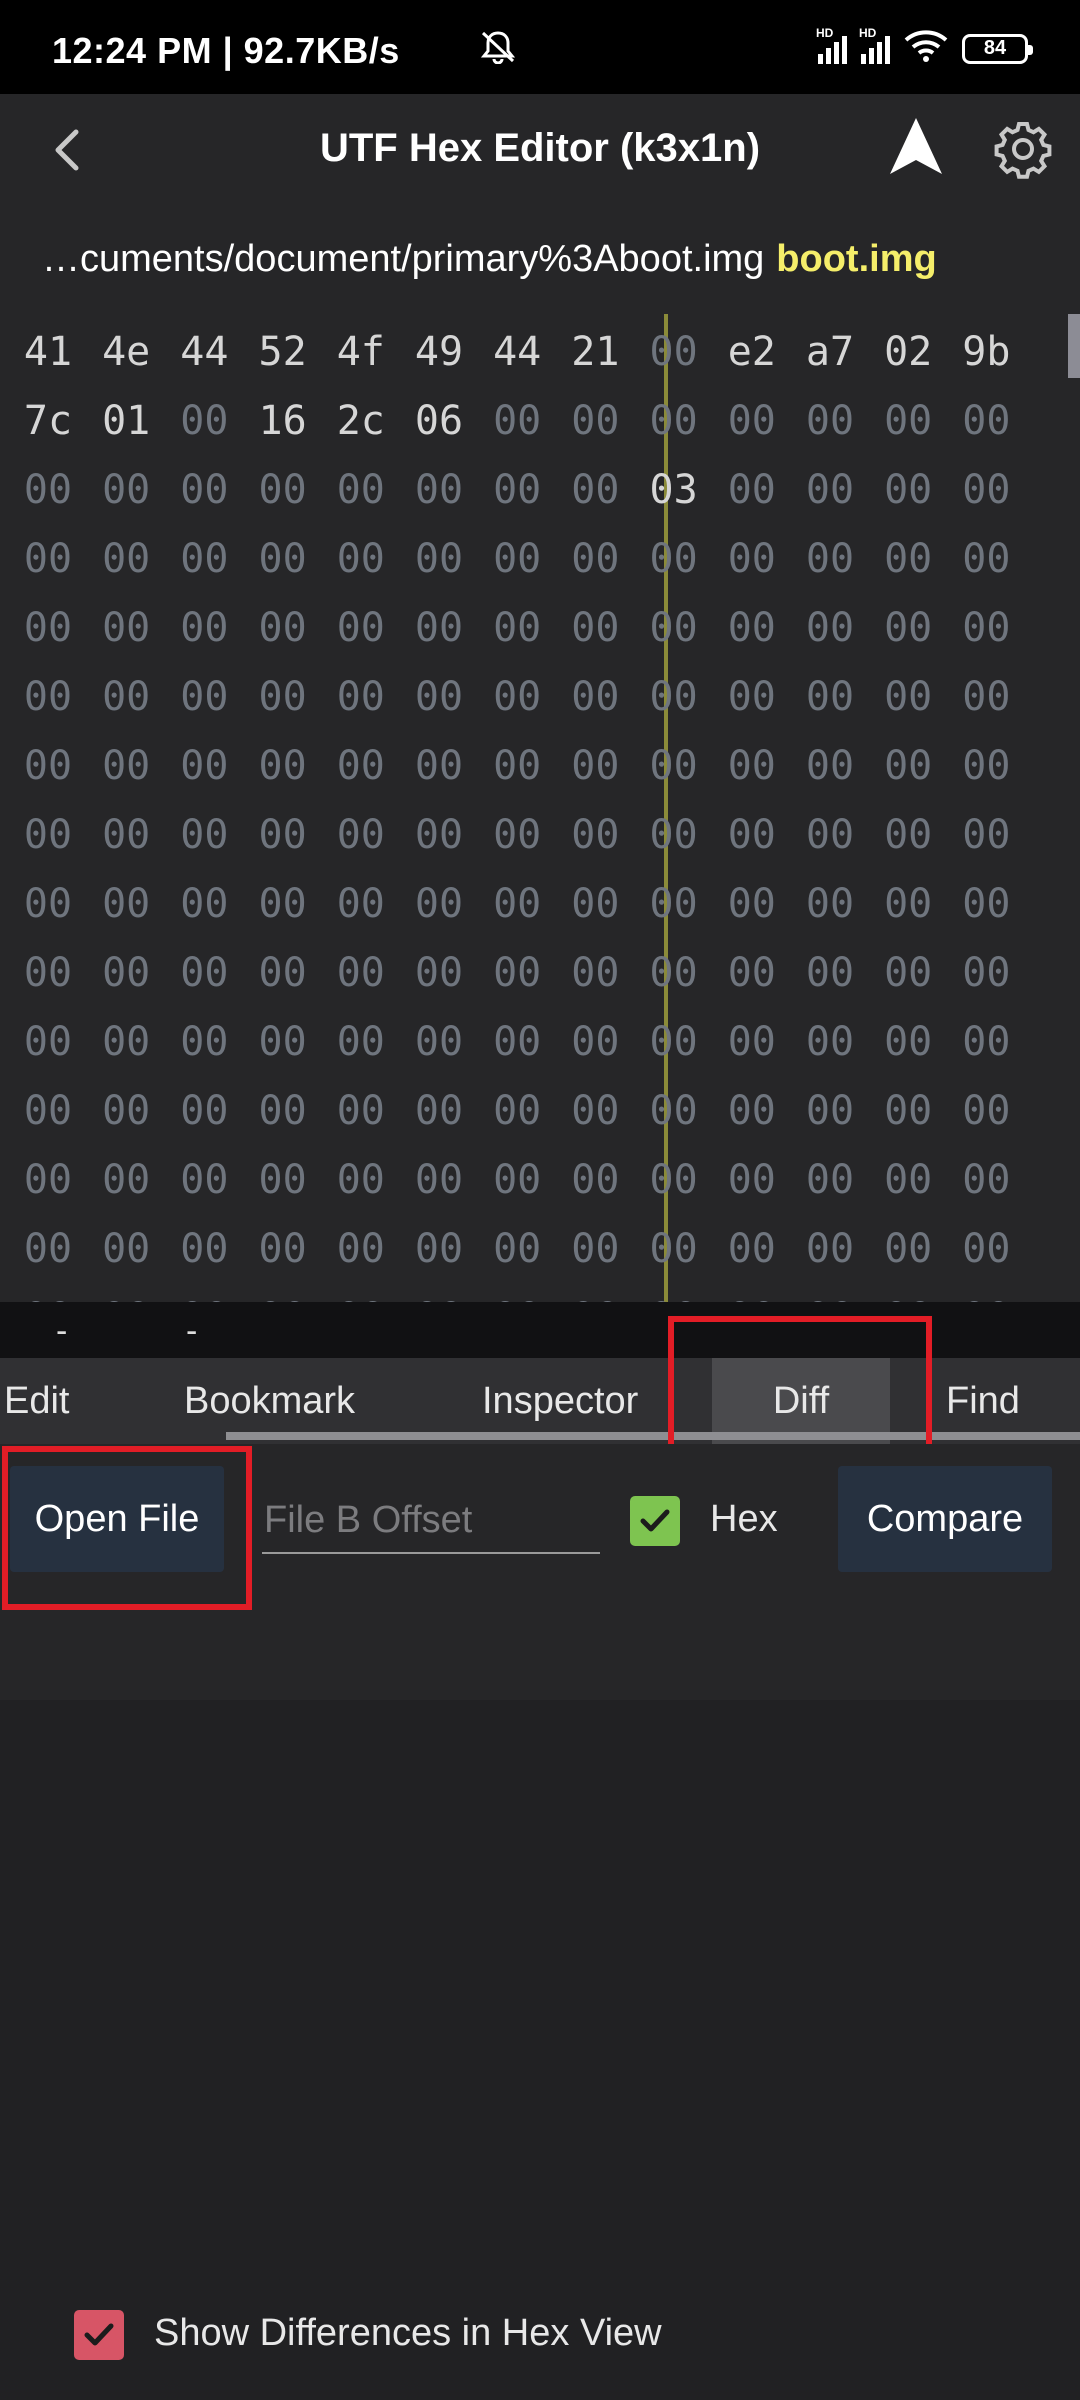 The height and width of the screenshot is (2400, 1080). Describe the element at coordinates (48, 352) in the screenshot. I see `hex-byte: 41` at that location.